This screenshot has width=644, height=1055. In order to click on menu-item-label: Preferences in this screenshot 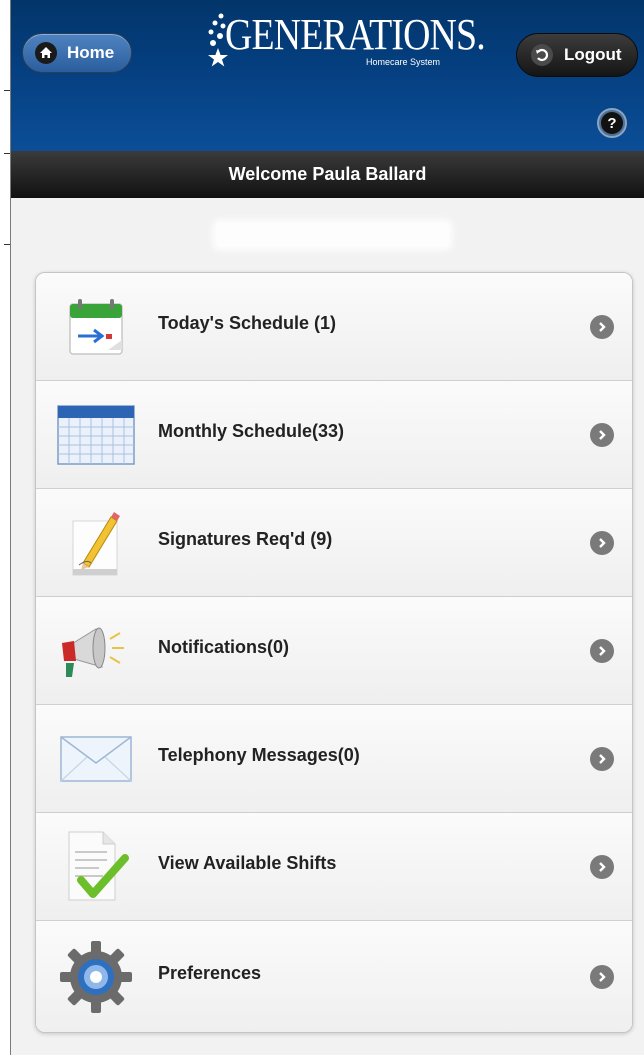, I will do `click(210, 973)`.